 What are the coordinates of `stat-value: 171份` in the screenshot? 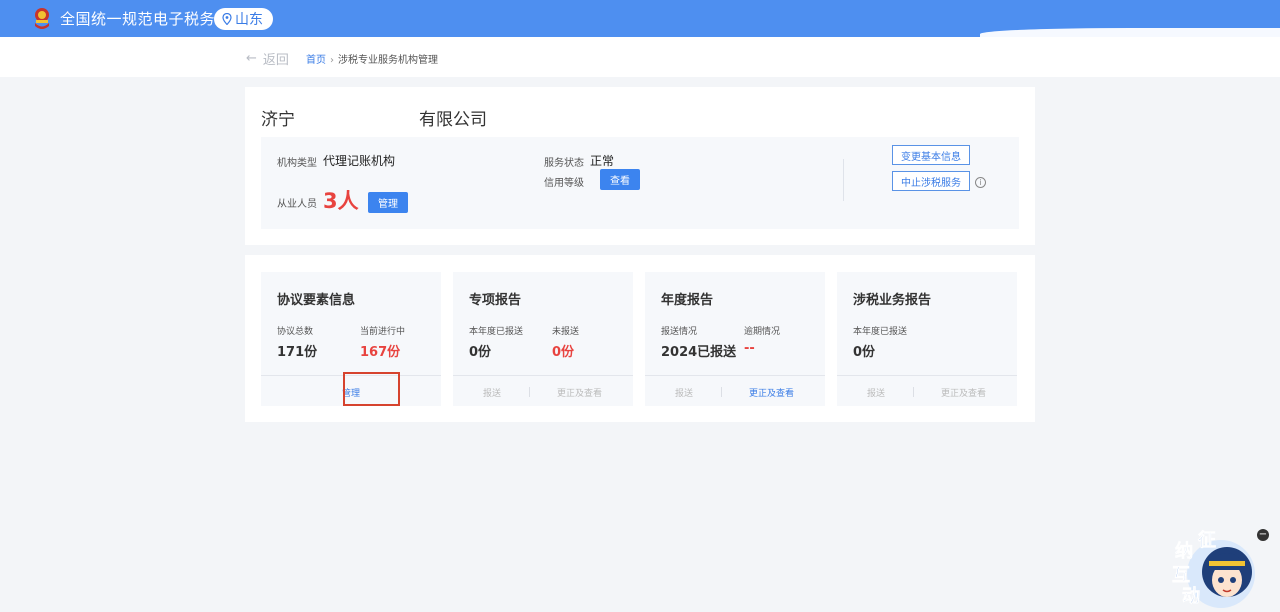 It's located at (297, 352).